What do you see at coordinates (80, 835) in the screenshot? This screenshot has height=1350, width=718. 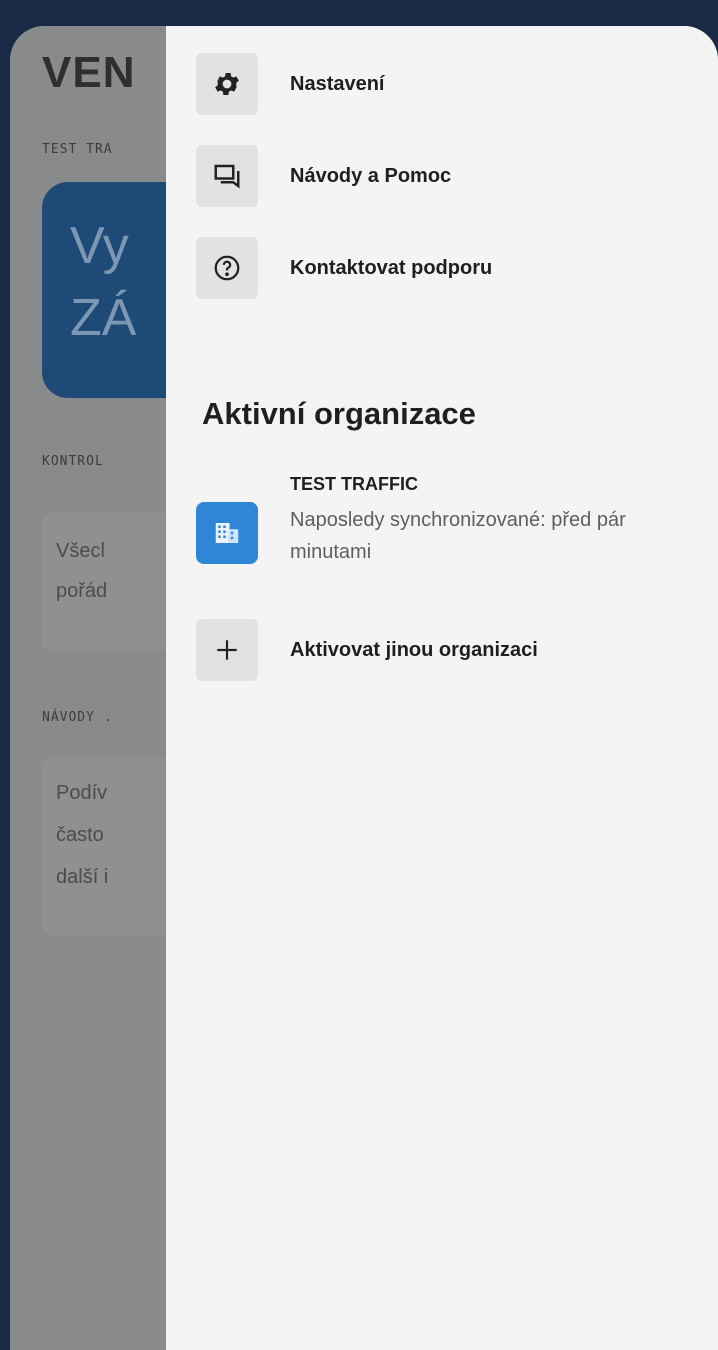 I see `guides-text-2: často` at bounding box center [80, 835].